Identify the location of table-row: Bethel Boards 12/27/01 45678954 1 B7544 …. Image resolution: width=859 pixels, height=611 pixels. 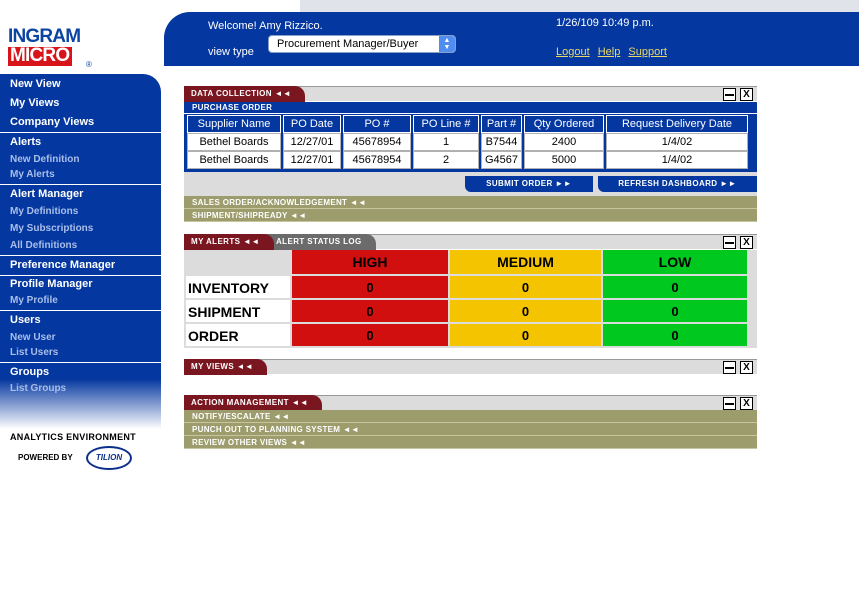
(467, 142).